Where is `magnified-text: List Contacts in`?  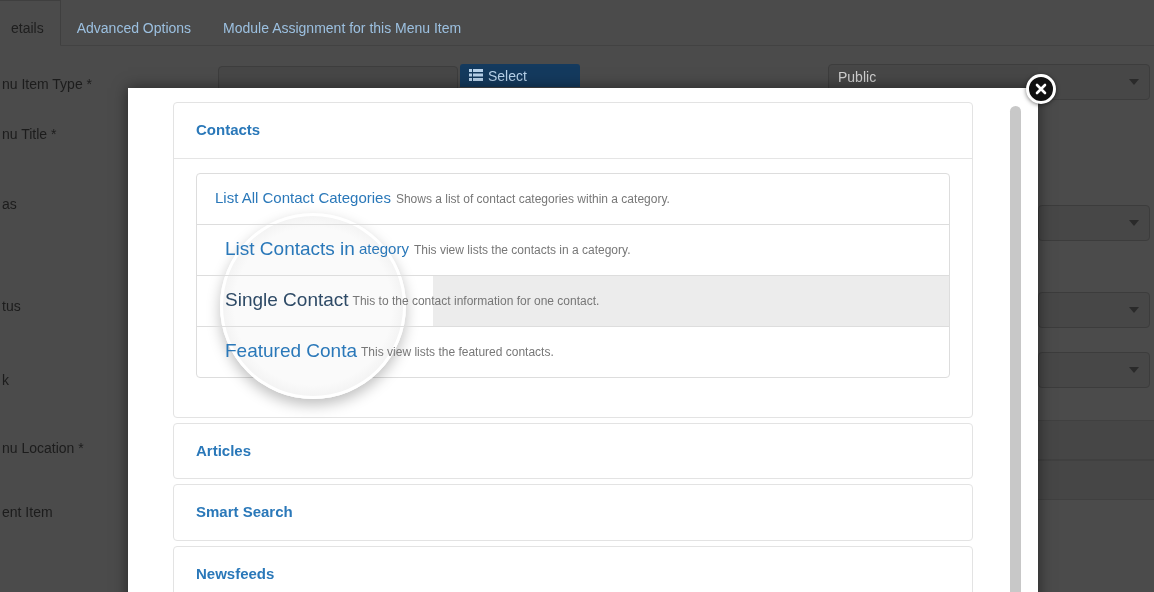
magnified-text: List Contacts in is located at coordinates (290, 249).